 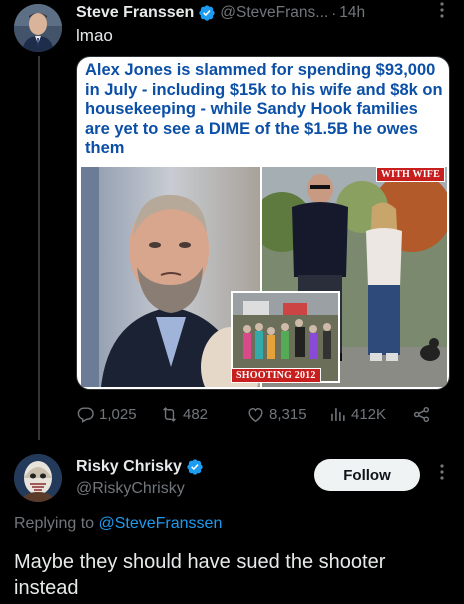 I want to click on retweet-button: 482, so click(x=184, y=414).